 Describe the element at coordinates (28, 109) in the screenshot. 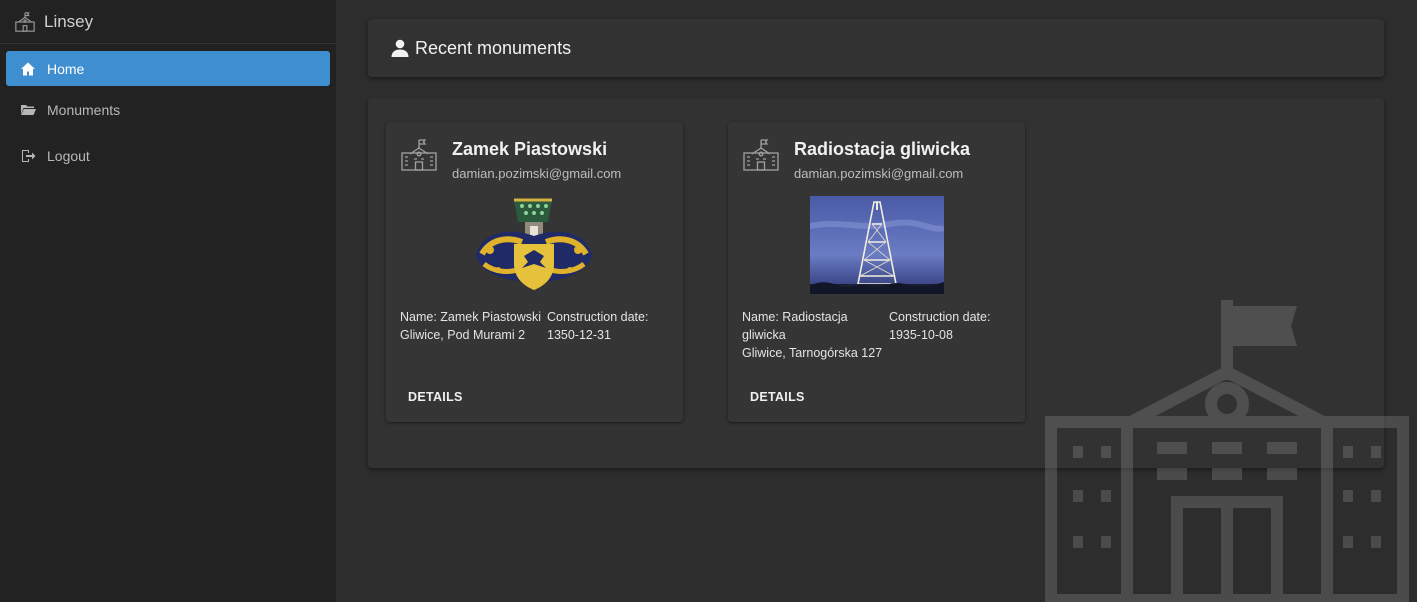

I see `folder-open-icon` at that location.